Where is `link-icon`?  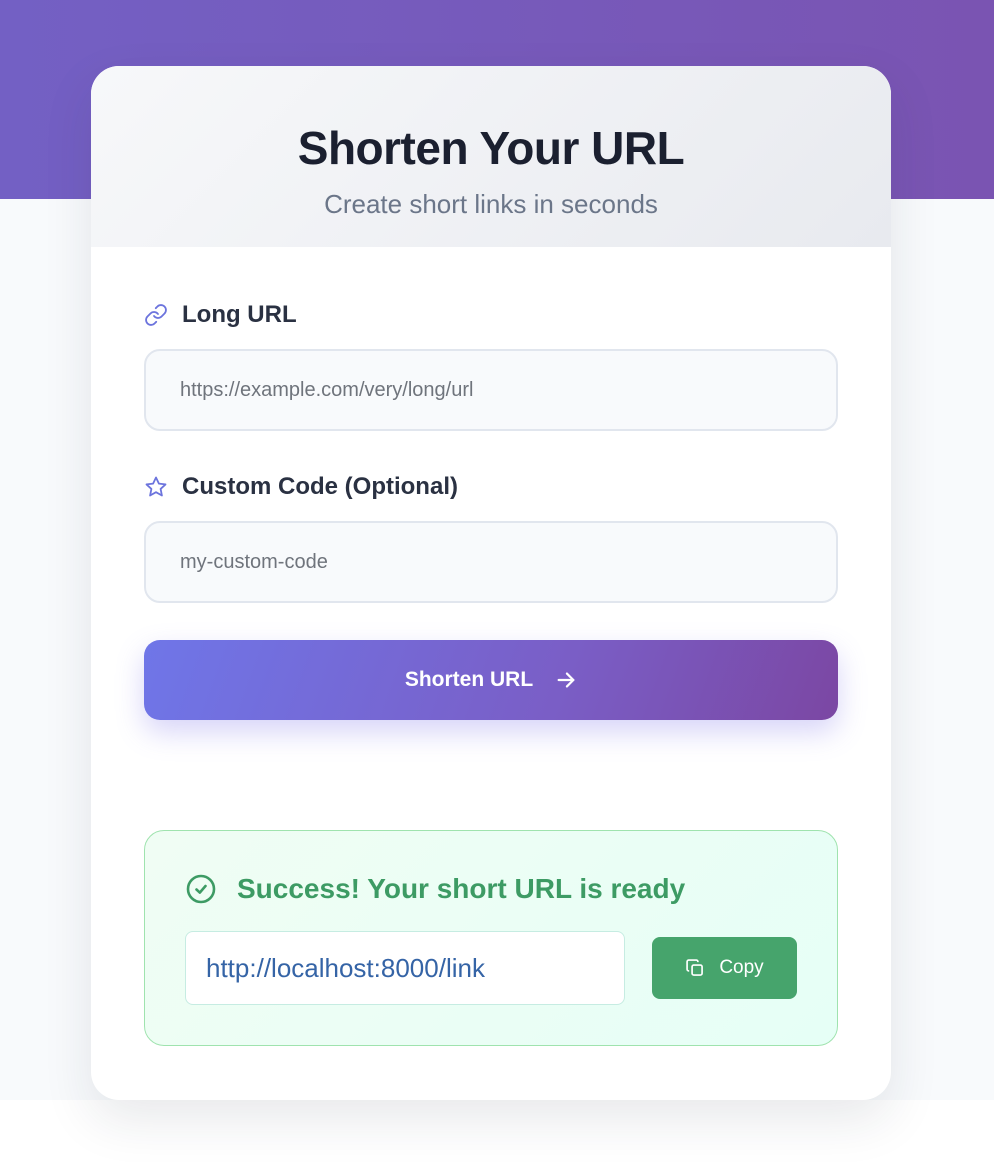 link-icon is located at coordinates (156, 315).